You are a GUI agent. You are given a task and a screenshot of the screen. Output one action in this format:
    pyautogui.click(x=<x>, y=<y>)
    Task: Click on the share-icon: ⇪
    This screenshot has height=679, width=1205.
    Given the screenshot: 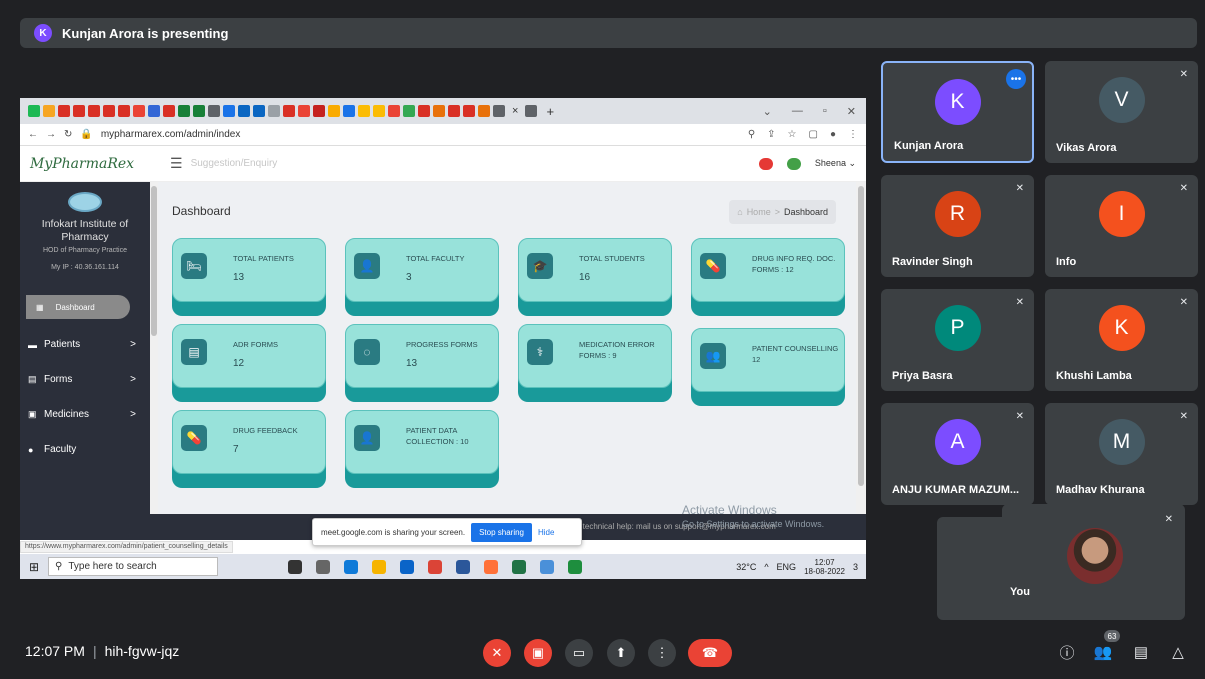 What is the action you would take?
    pyautogui.click(x=771, y=134)
    